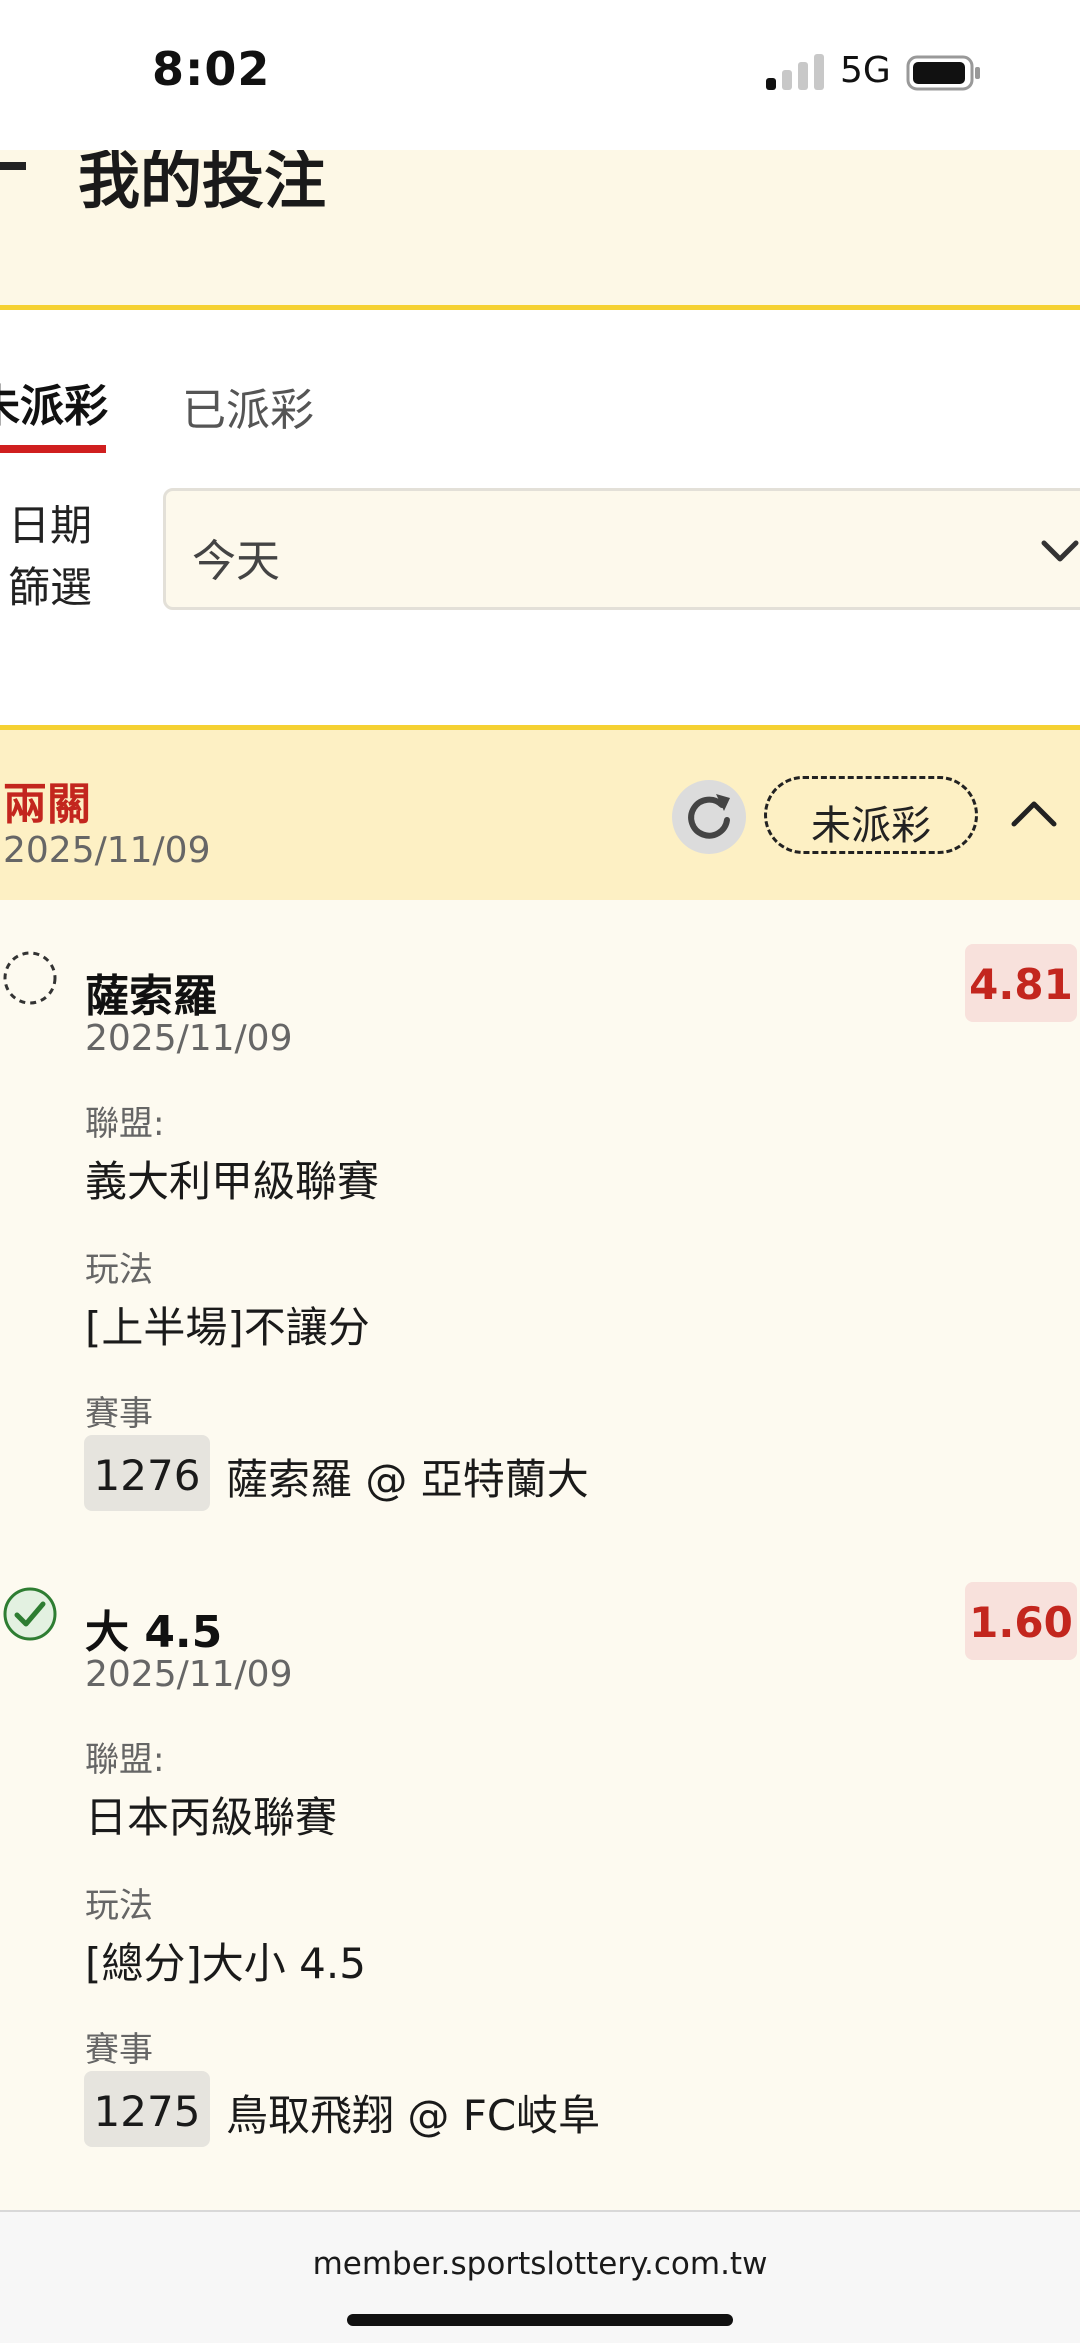  What do you see at coordinates (225, 1963) in the screenshot?
I see `market-value: [總分]大小 4.5` at bounding box center [225, 1963].